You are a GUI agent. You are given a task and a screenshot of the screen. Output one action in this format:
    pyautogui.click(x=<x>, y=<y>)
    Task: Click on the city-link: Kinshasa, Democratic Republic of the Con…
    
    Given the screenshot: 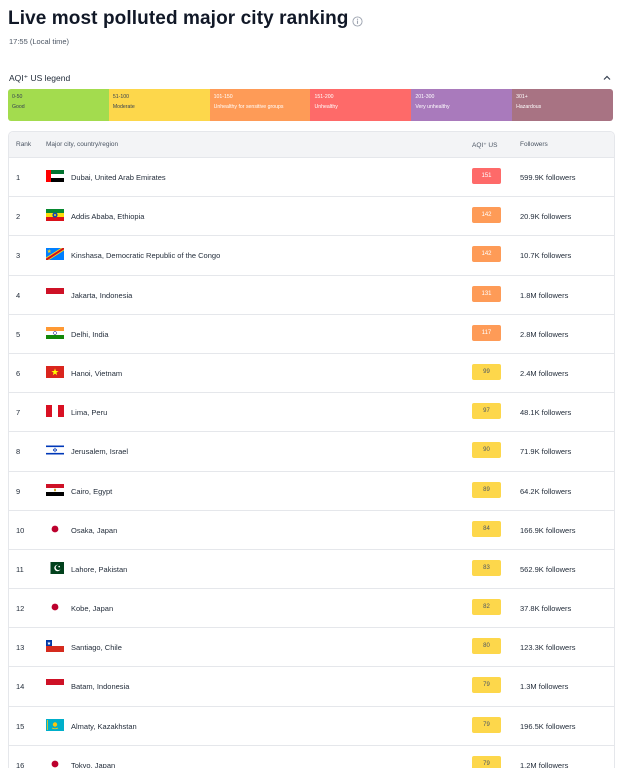 What is the action you would take?
    pyautogui.click(x=145, y=255)
    